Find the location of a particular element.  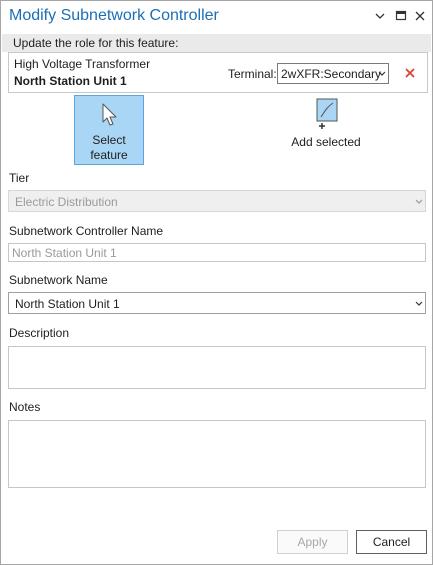

select-feature-label-line2: feature is located at coordinates (109, 155).